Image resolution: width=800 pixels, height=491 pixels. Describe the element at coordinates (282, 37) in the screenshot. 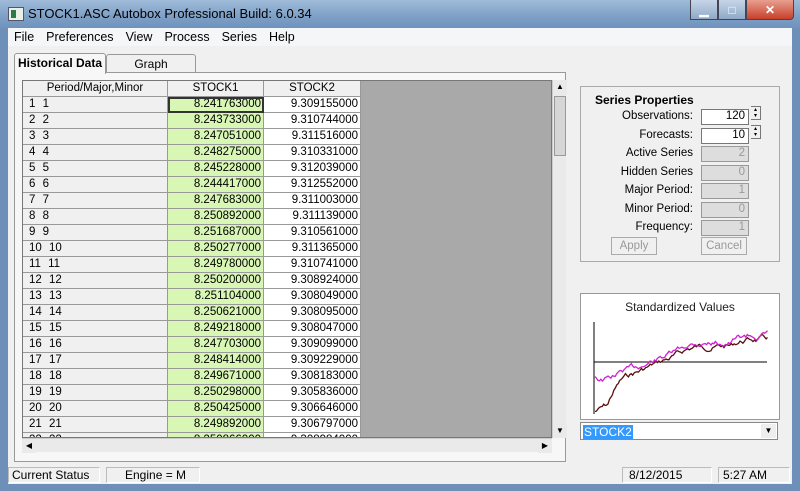

I see `menu-help: Help` at that location.